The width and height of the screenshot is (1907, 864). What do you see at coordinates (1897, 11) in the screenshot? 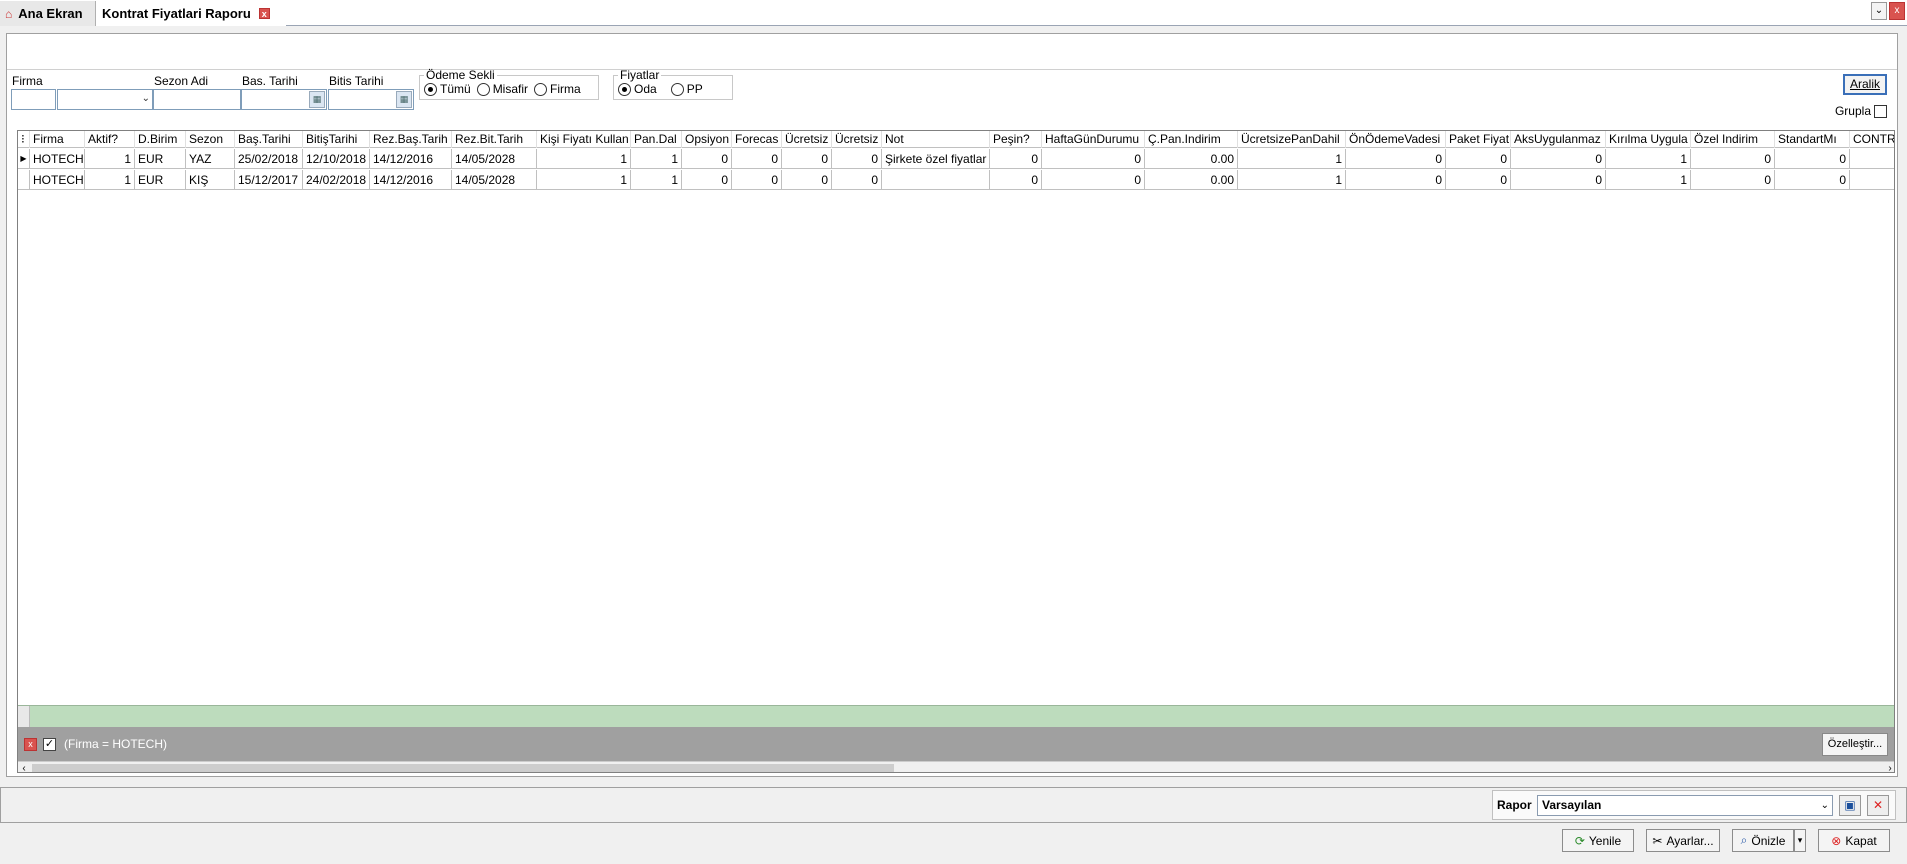
I see `window-close-icon: x` at bounding box center [1897, 11].